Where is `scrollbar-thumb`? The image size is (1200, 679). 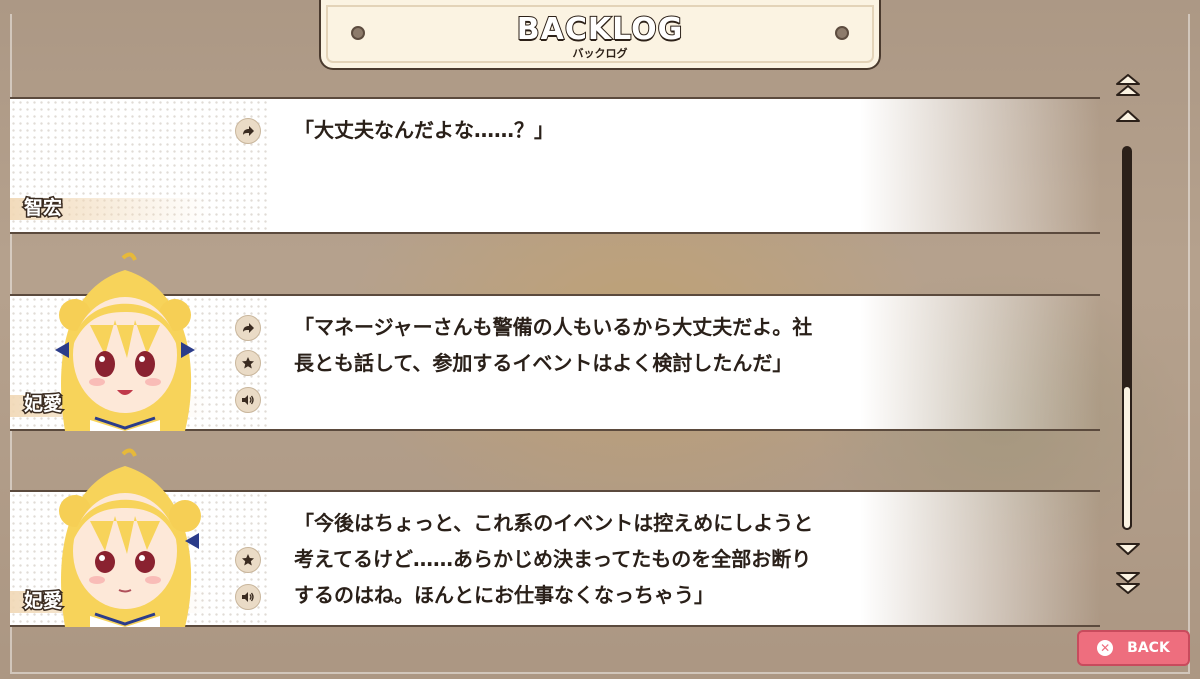 scrollbar-thumb is located at coordinates (1127, 457).